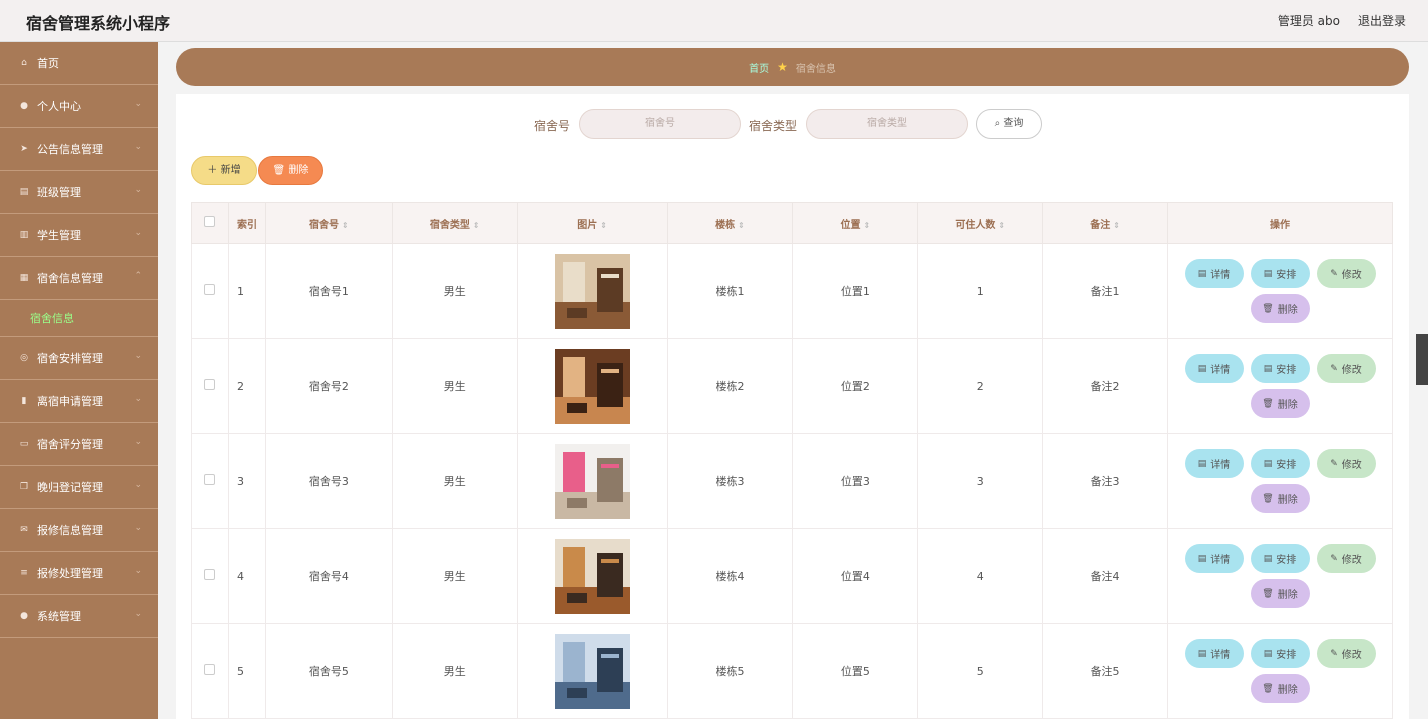 This screenshot has height=719, width=1428. Describe the element at coordinates (79, 278) in the screenshot. I see `sidebar-item-dorm-info: ▦ 宿舍信息管理 ⌃` at that location.